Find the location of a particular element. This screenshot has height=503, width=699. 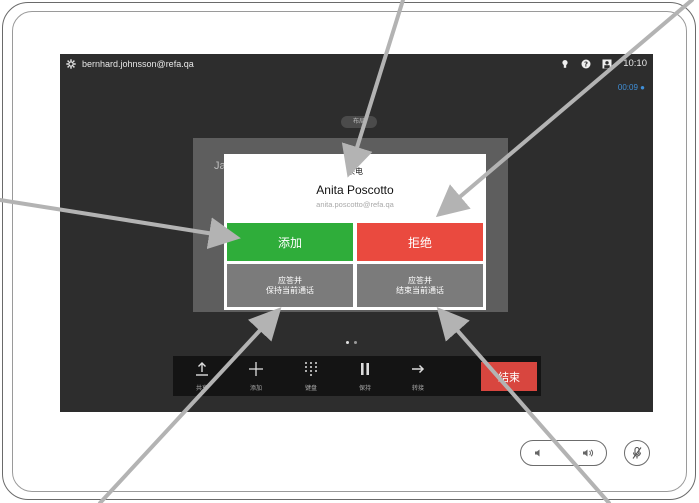

call-toolbar: 共享 添加 键盘 保持 转接 结束 is located at coordinates (357, 376).